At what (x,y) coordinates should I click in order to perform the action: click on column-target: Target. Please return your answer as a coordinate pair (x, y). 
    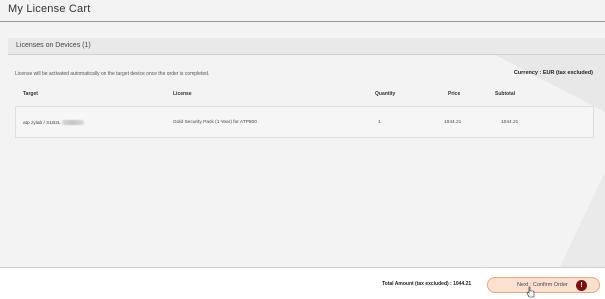
    Looking at the image, I should click on (30, 94).